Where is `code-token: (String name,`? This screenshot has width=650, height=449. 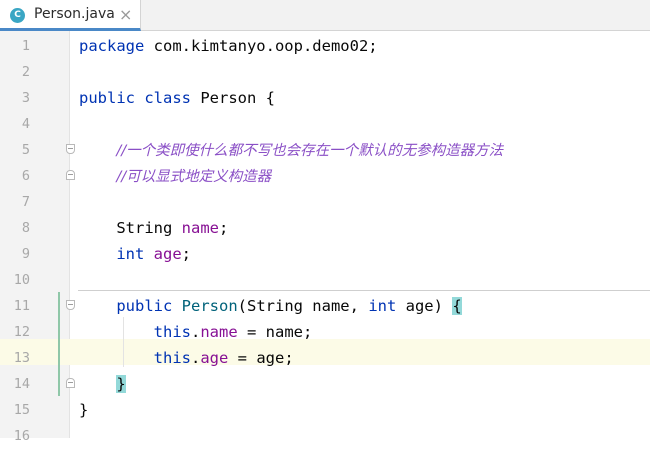 code-token: (String name, is located at coordinates (303, 306).